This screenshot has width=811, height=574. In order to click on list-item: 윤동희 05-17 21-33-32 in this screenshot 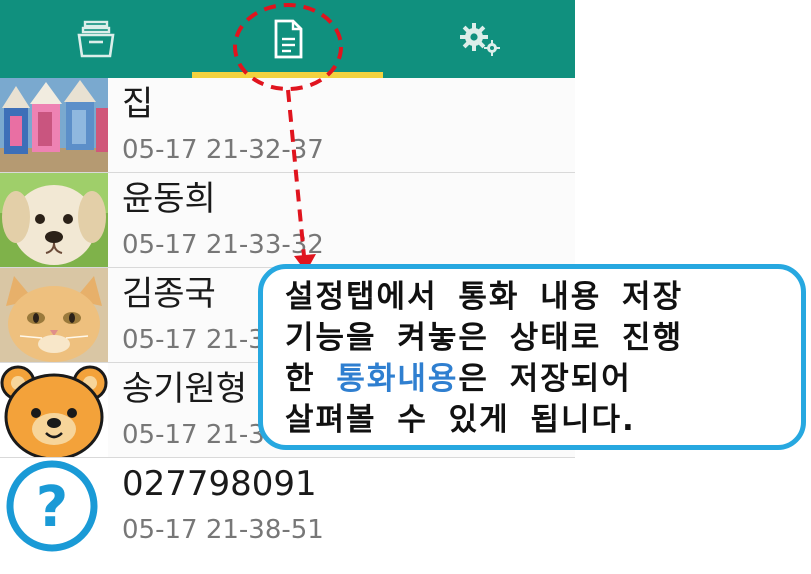, I will do `click(287, 220)`.